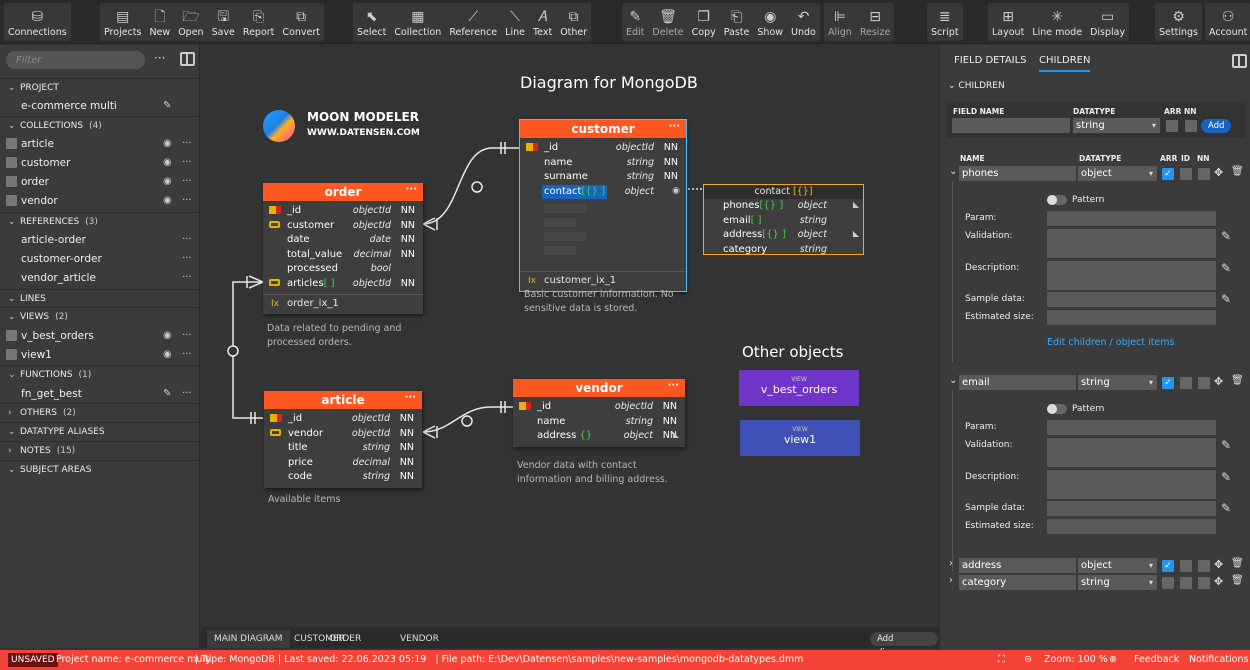  I want to click on align-button: ⊫ Align, so click(840, 22).